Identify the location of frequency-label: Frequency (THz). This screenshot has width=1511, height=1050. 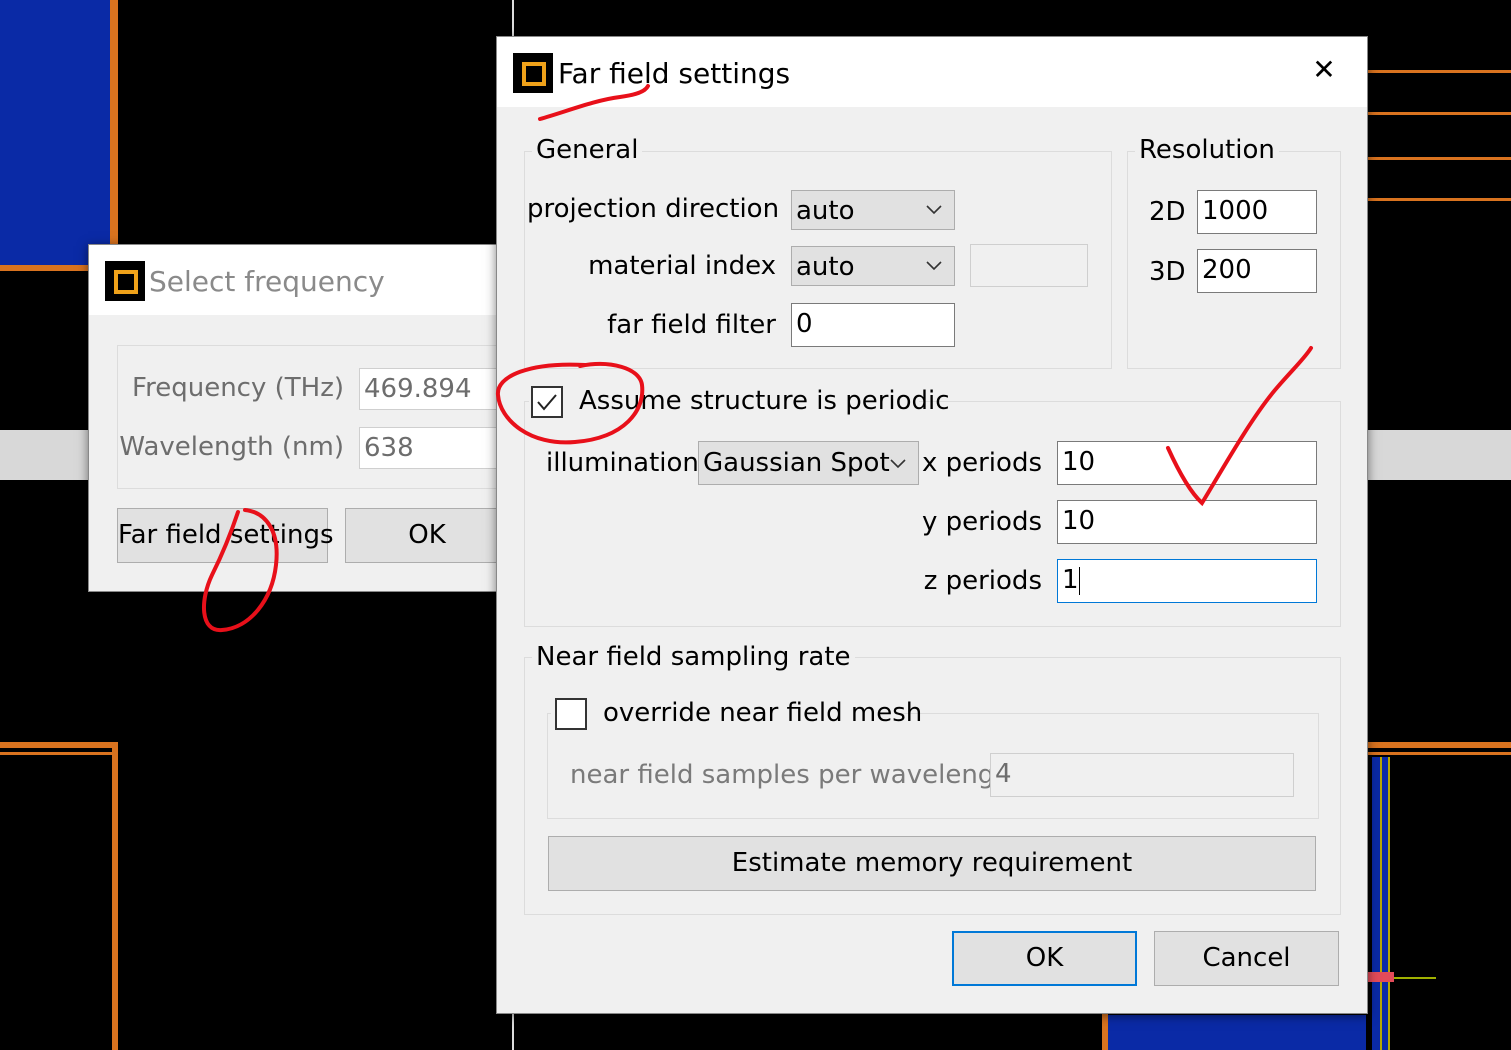
(238, 388).